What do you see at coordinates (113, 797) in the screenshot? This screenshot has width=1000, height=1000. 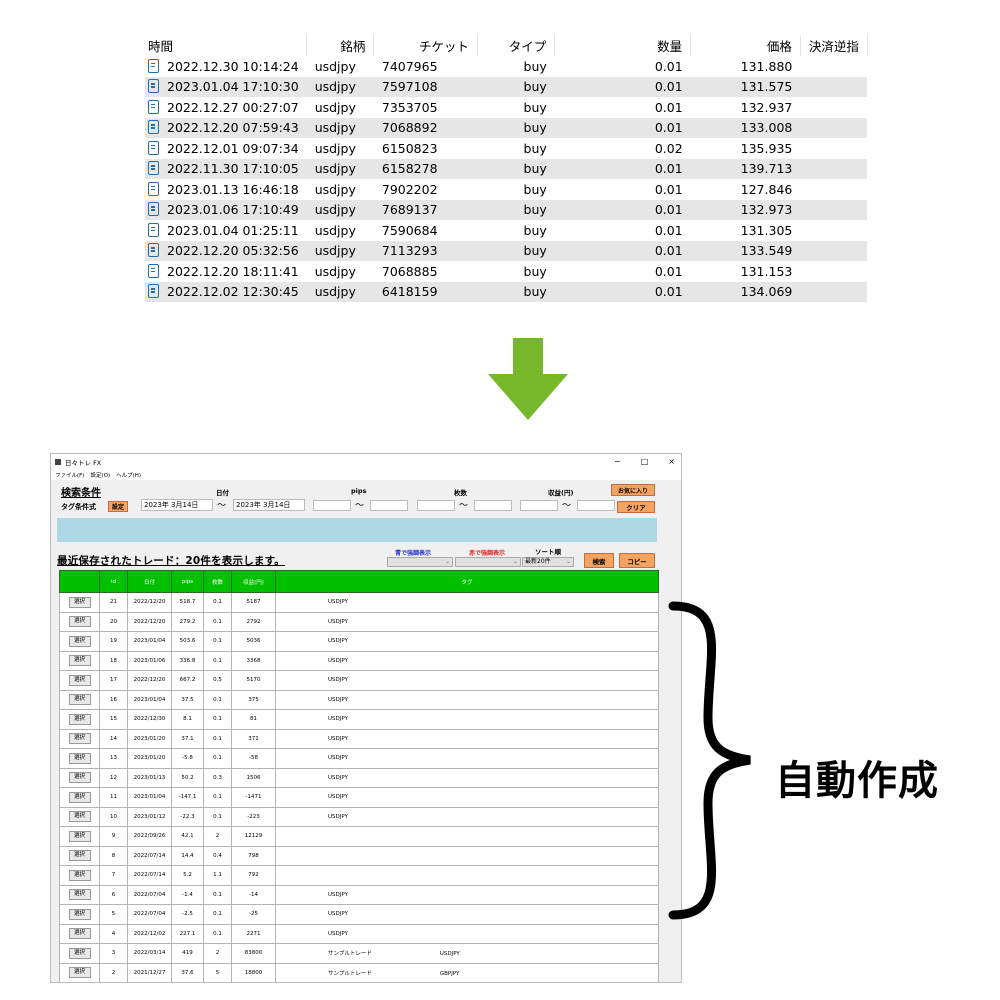 I see `cell-id: 11` at bounding box center [113, 797].